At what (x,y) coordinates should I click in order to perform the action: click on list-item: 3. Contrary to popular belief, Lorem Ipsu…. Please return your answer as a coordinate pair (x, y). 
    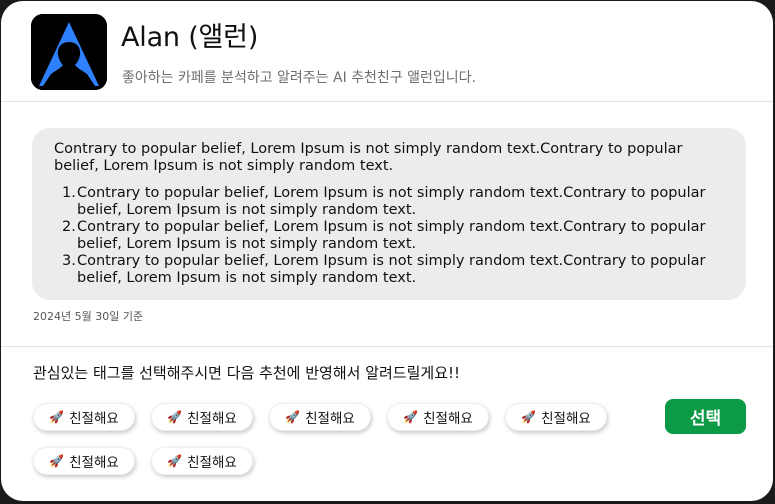
    Looking at the image, I should click on (390, 270).